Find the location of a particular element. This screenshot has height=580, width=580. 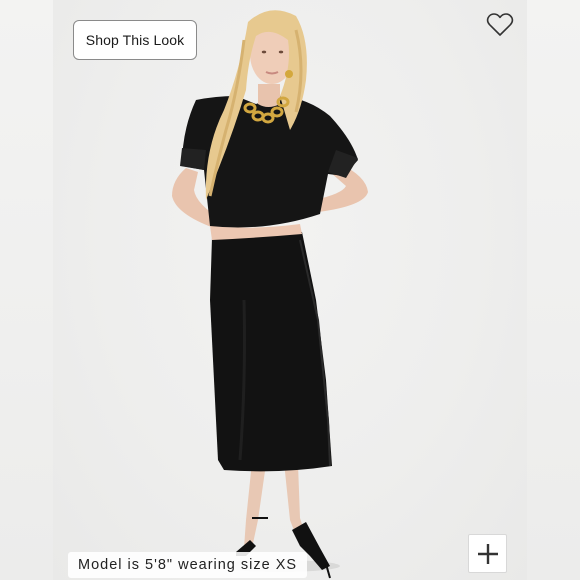

model-size-caption: Model is 5'8" wearing size XS is located at coordinates (188, 565).